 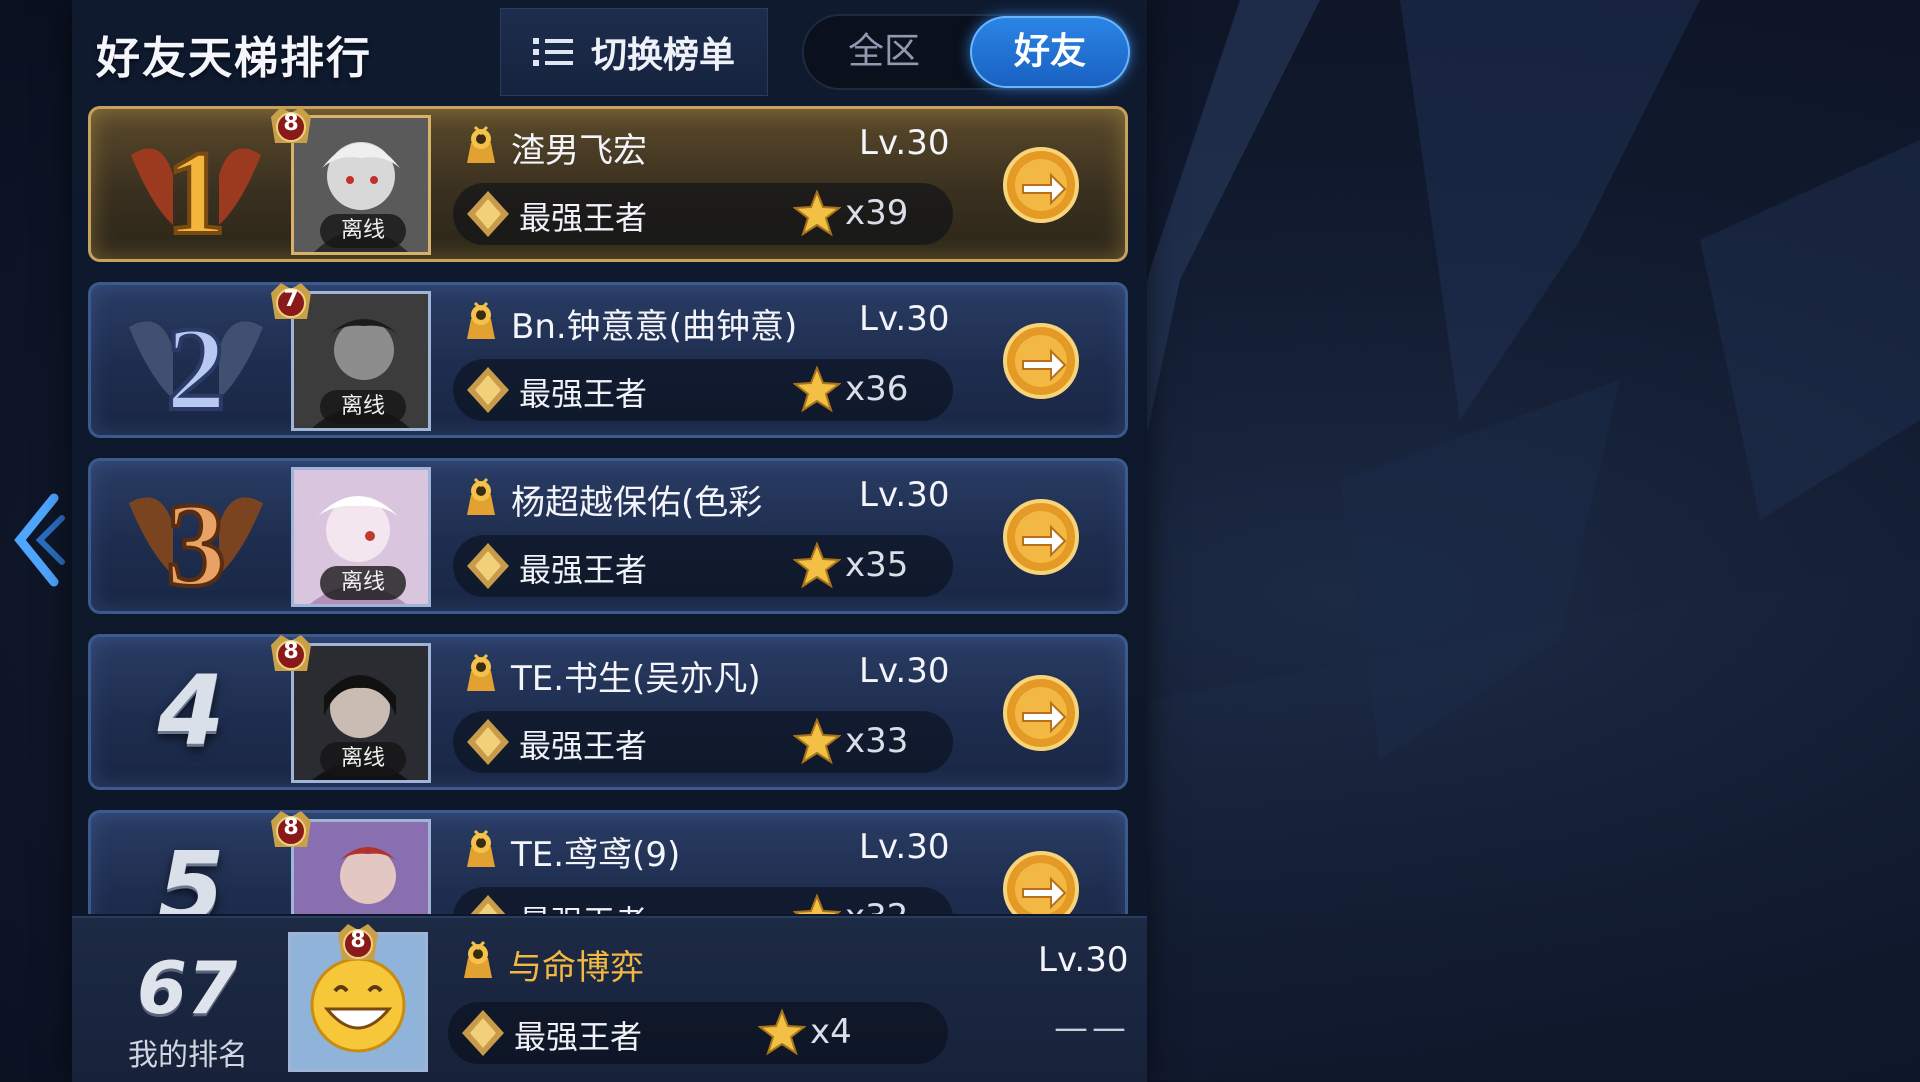 What do you see at coordinates (877, 565) in the screenshot?
I see `star-count: x35` at bounding box center [877, 565].